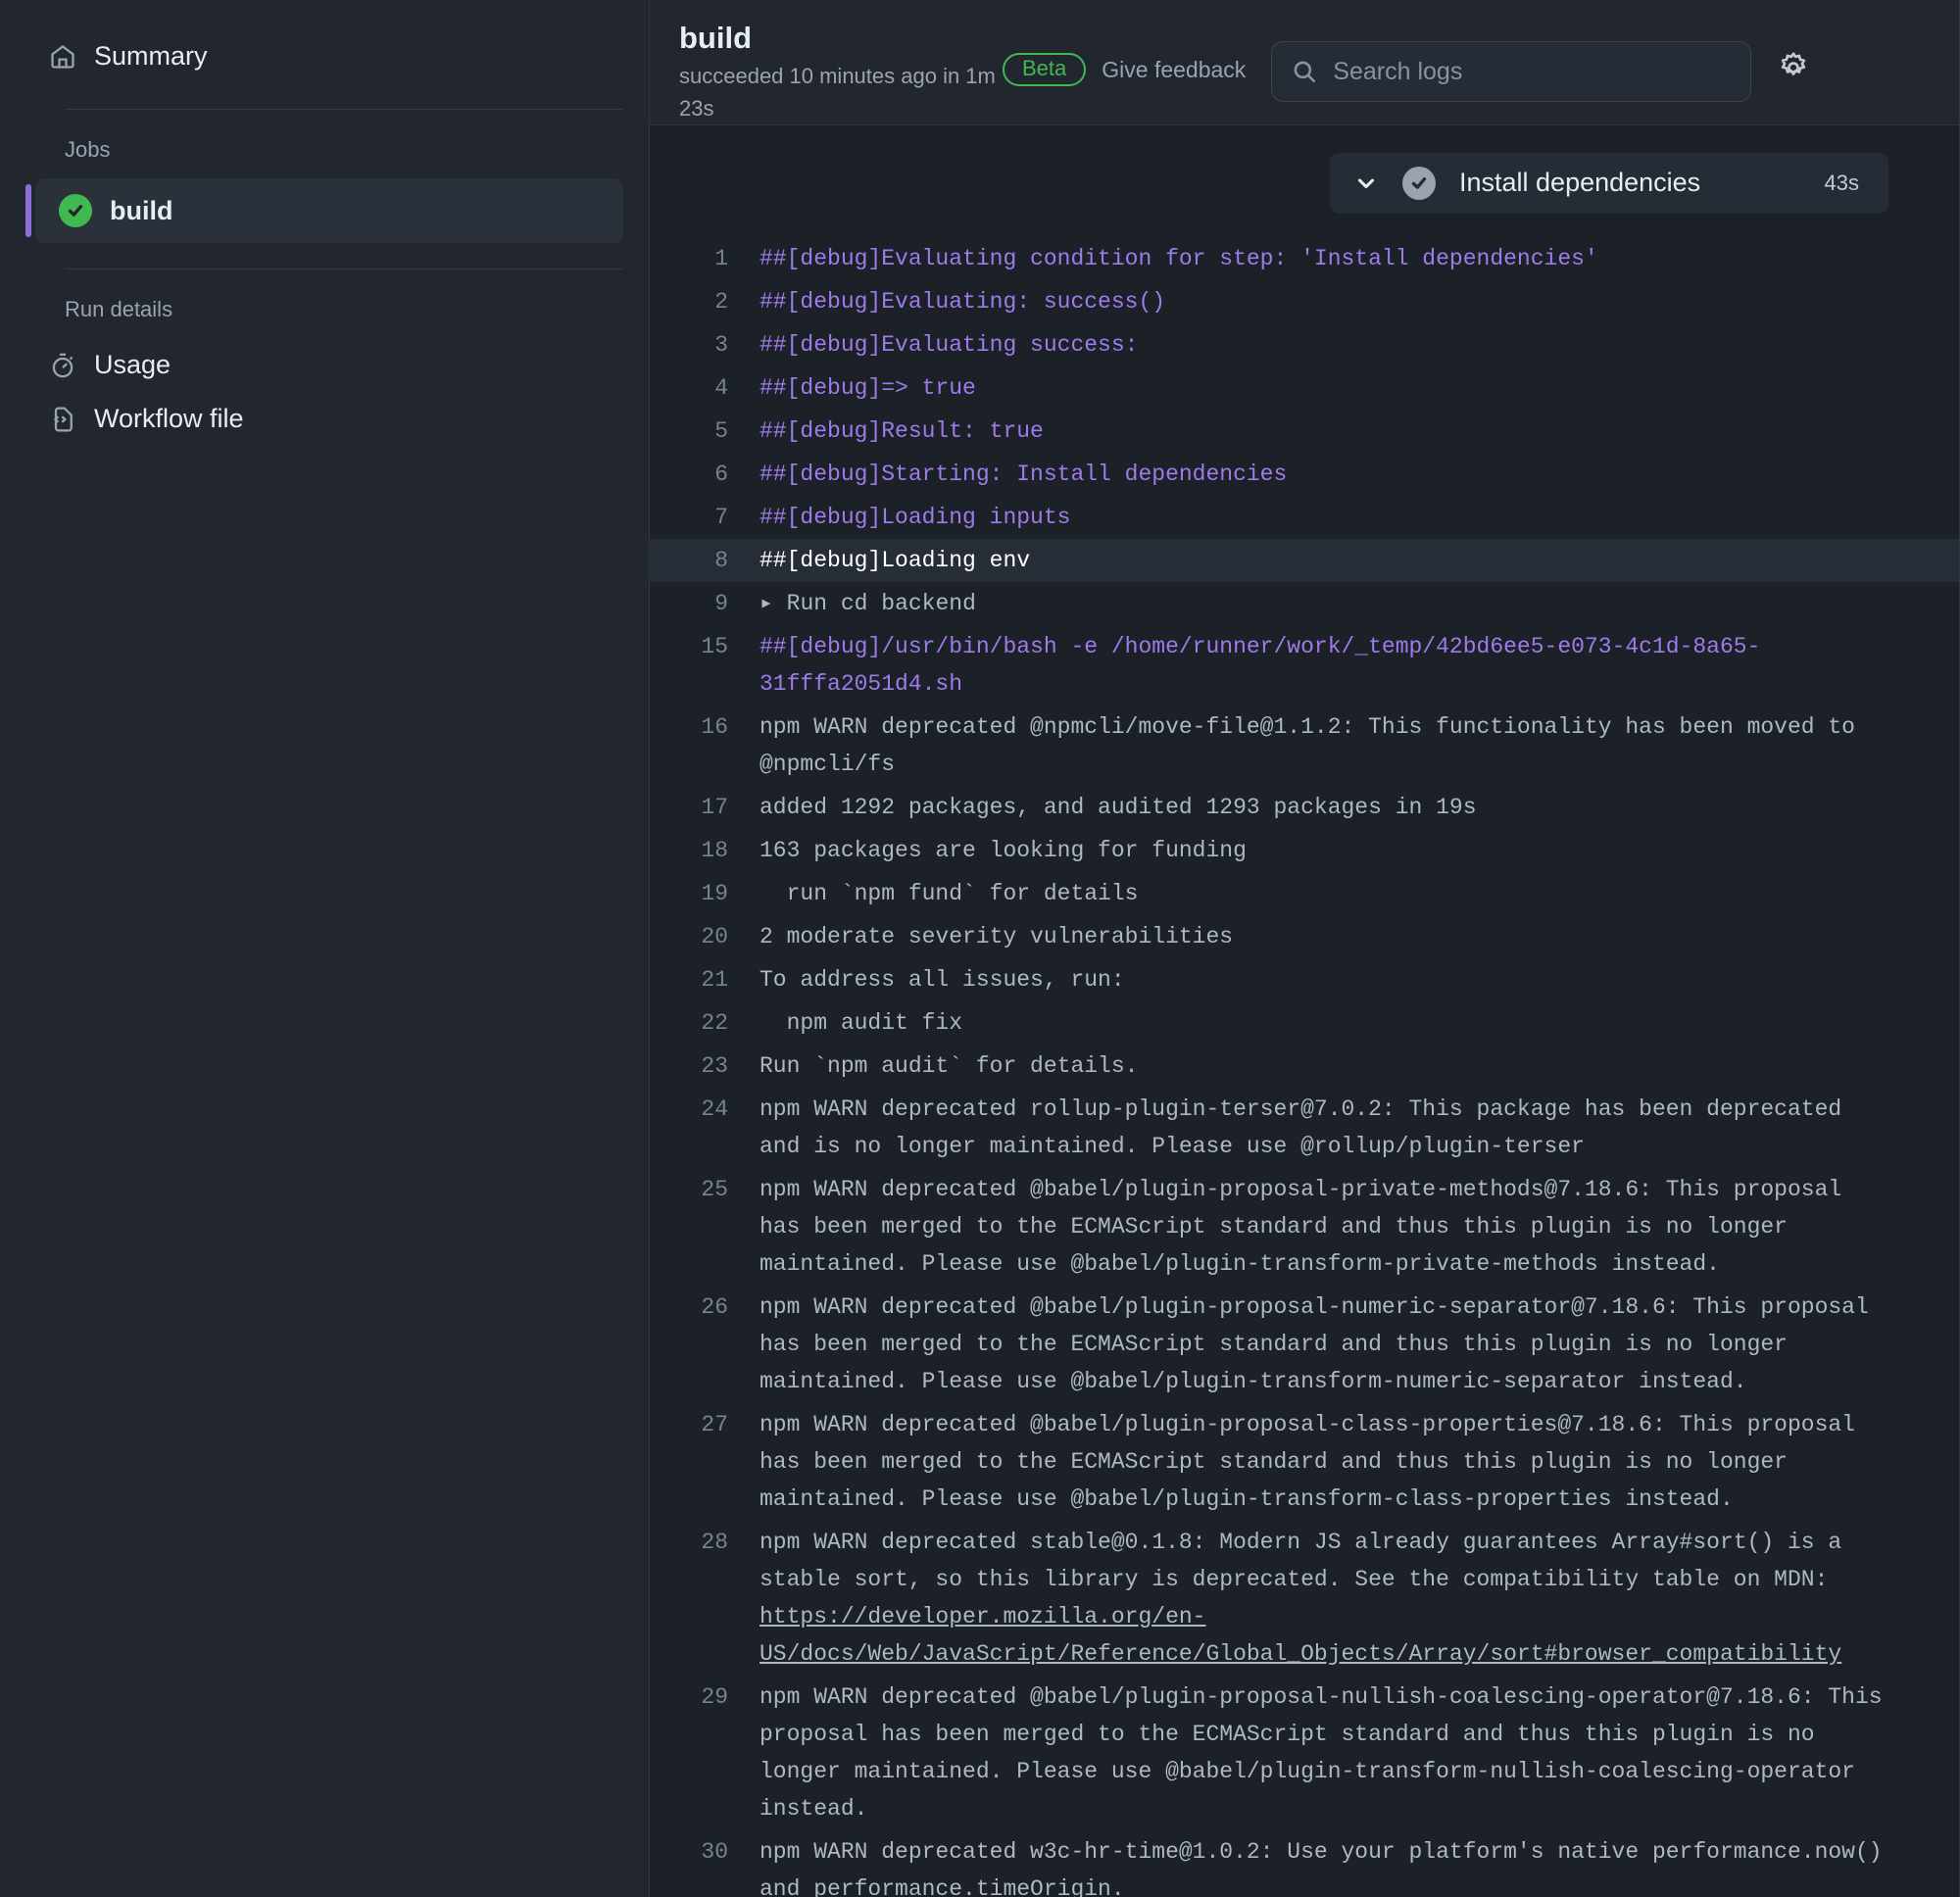 The width and height of the screenshot is (1960, 1897). I want to click on log-line: 21 To address all issues, run:, so click(1304, 980).